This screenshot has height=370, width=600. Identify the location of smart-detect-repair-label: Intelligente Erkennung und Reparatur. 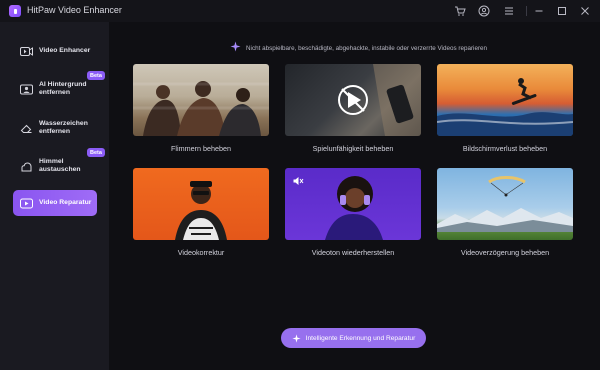
(360, 338).